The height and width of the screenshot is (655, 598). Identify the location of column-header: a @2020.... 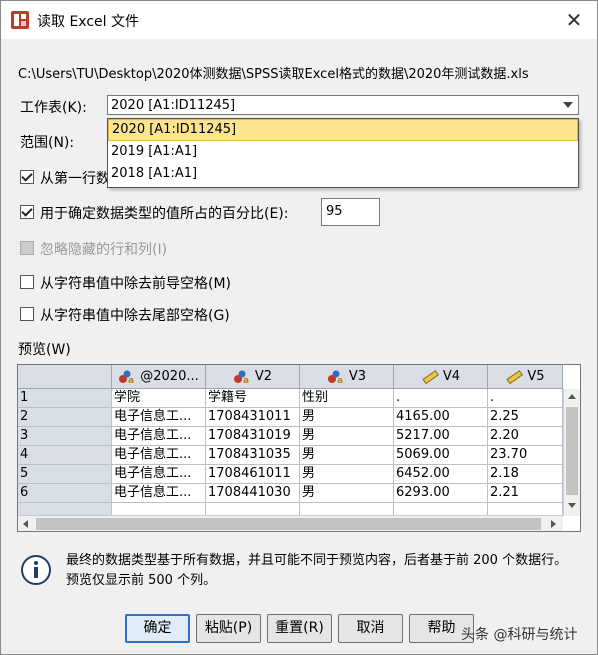
(159, 377).